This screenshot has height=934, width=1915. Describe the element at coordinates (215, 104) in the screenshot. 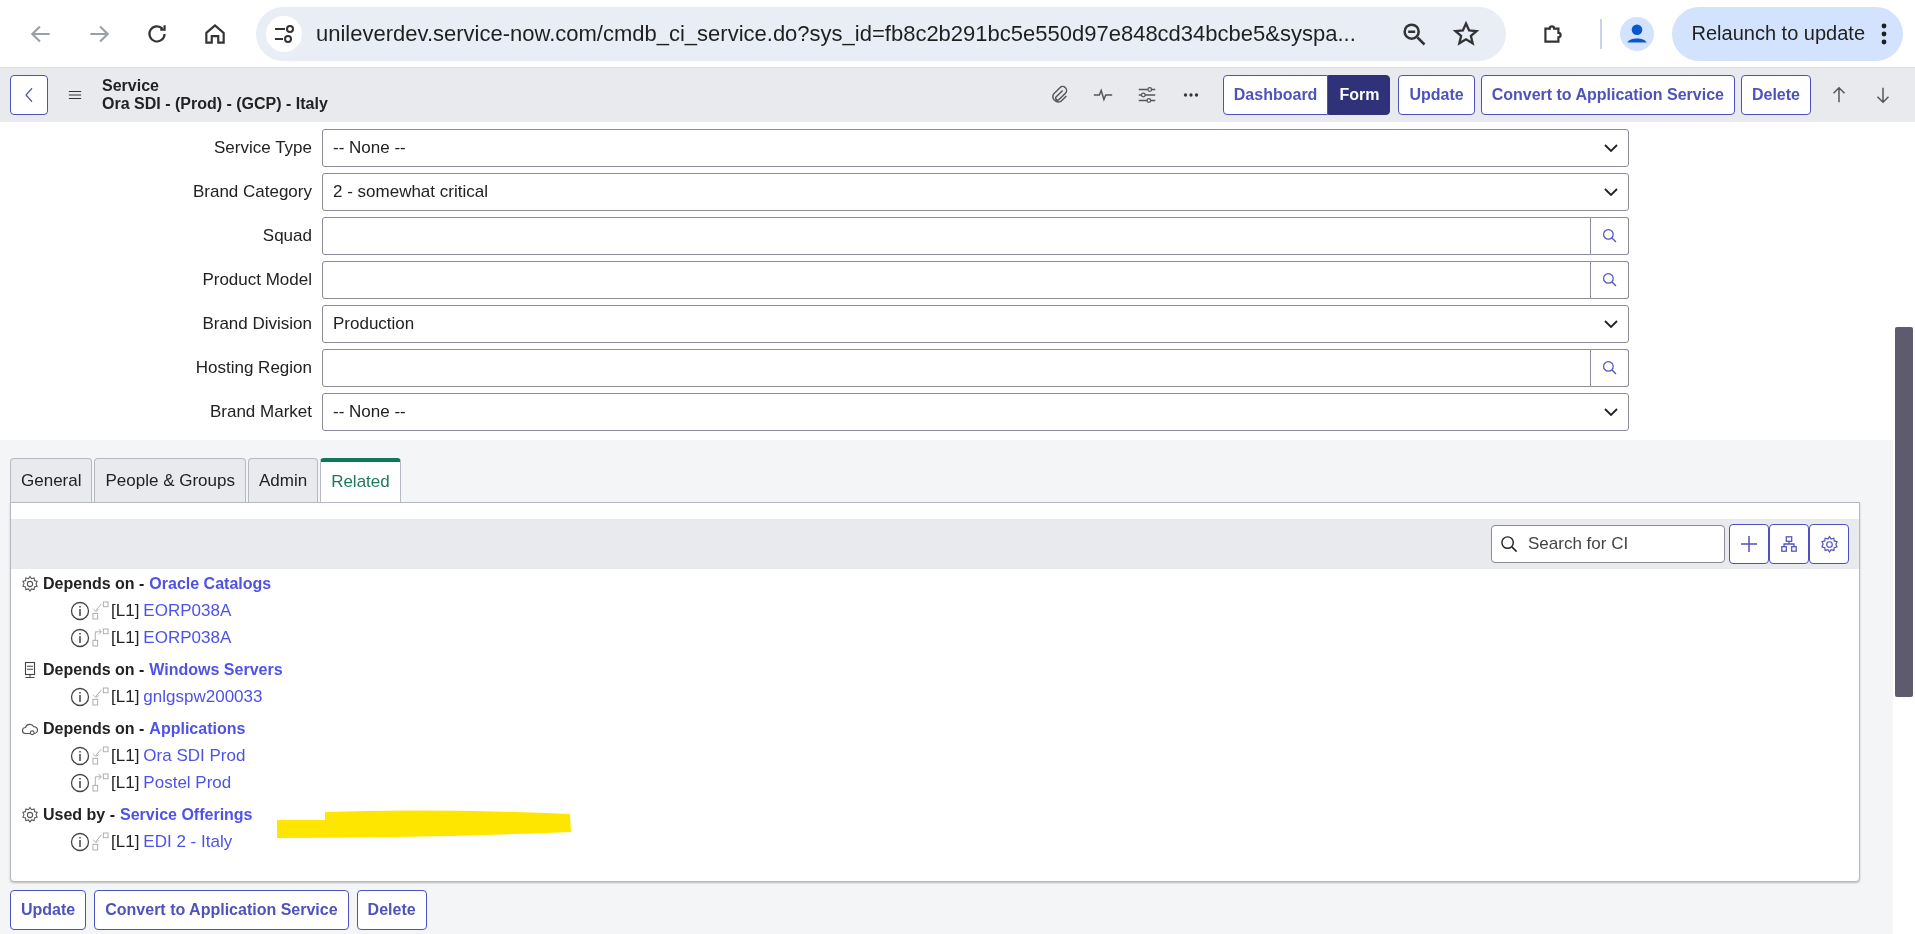

I see `record-title: Ora SDI - (Prod) - (GCP) - Italy` at that location.